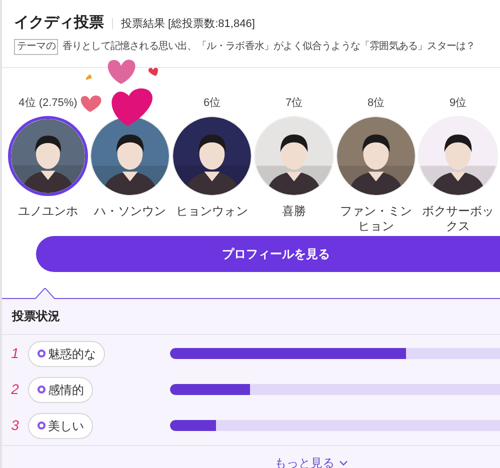 The width and height of the screenshot is (500, 468). What do you see at coordinates (188, 24) in the screenshot?
I see `poll-result-count: 投票結果 [総投票数:81,846]` at bounding box center [188, 24].